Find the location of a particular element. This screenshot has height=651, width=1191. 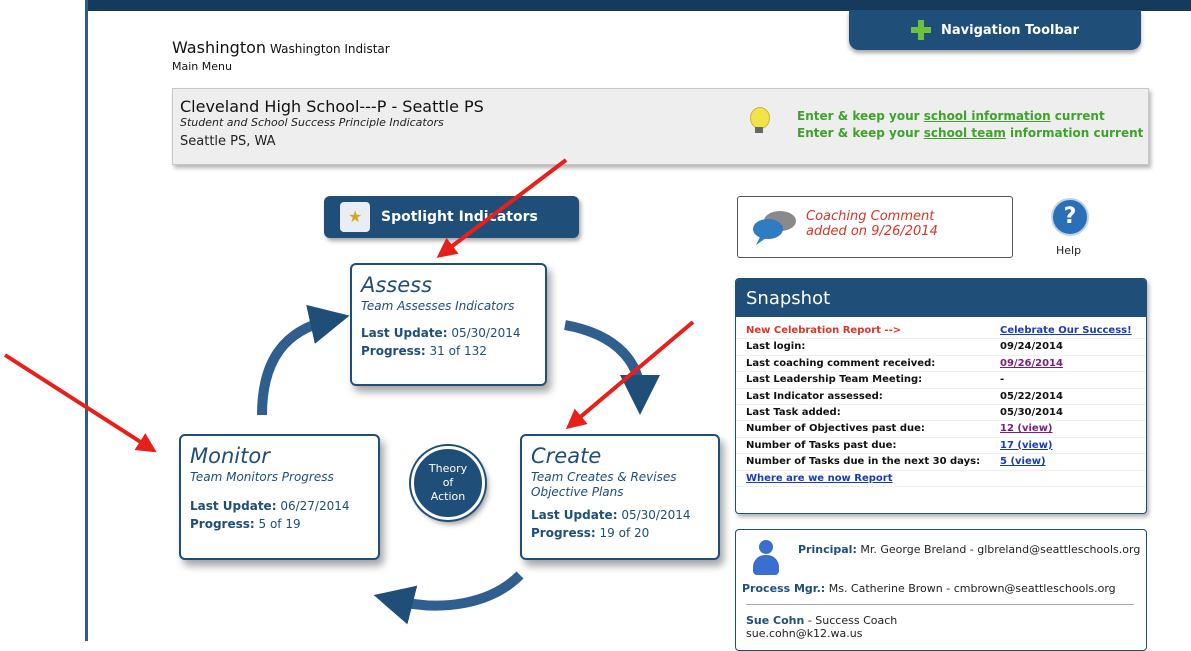

snapshot-value: - is located at coordinates (1002, 380).